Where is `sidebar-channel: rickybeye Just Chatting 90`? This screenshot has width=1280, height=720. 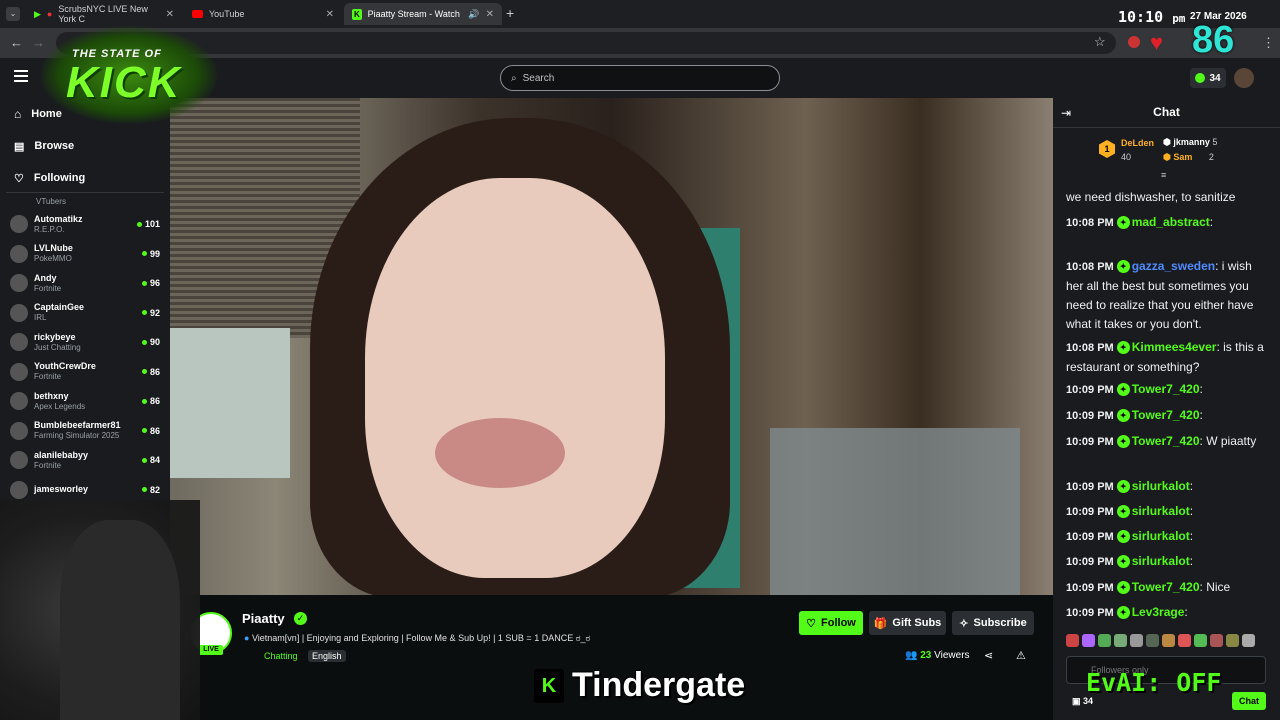
sidebar-channel: rickybeye Just Chatting 90 is located at coordinates (85, 342).